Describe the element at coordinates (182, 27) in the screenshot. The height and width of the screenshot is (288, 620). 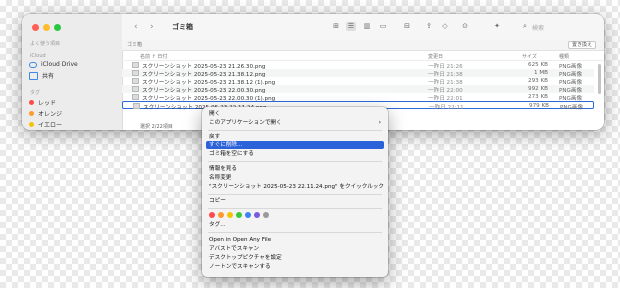
I see `window-title: ゴミ箱` at that location.